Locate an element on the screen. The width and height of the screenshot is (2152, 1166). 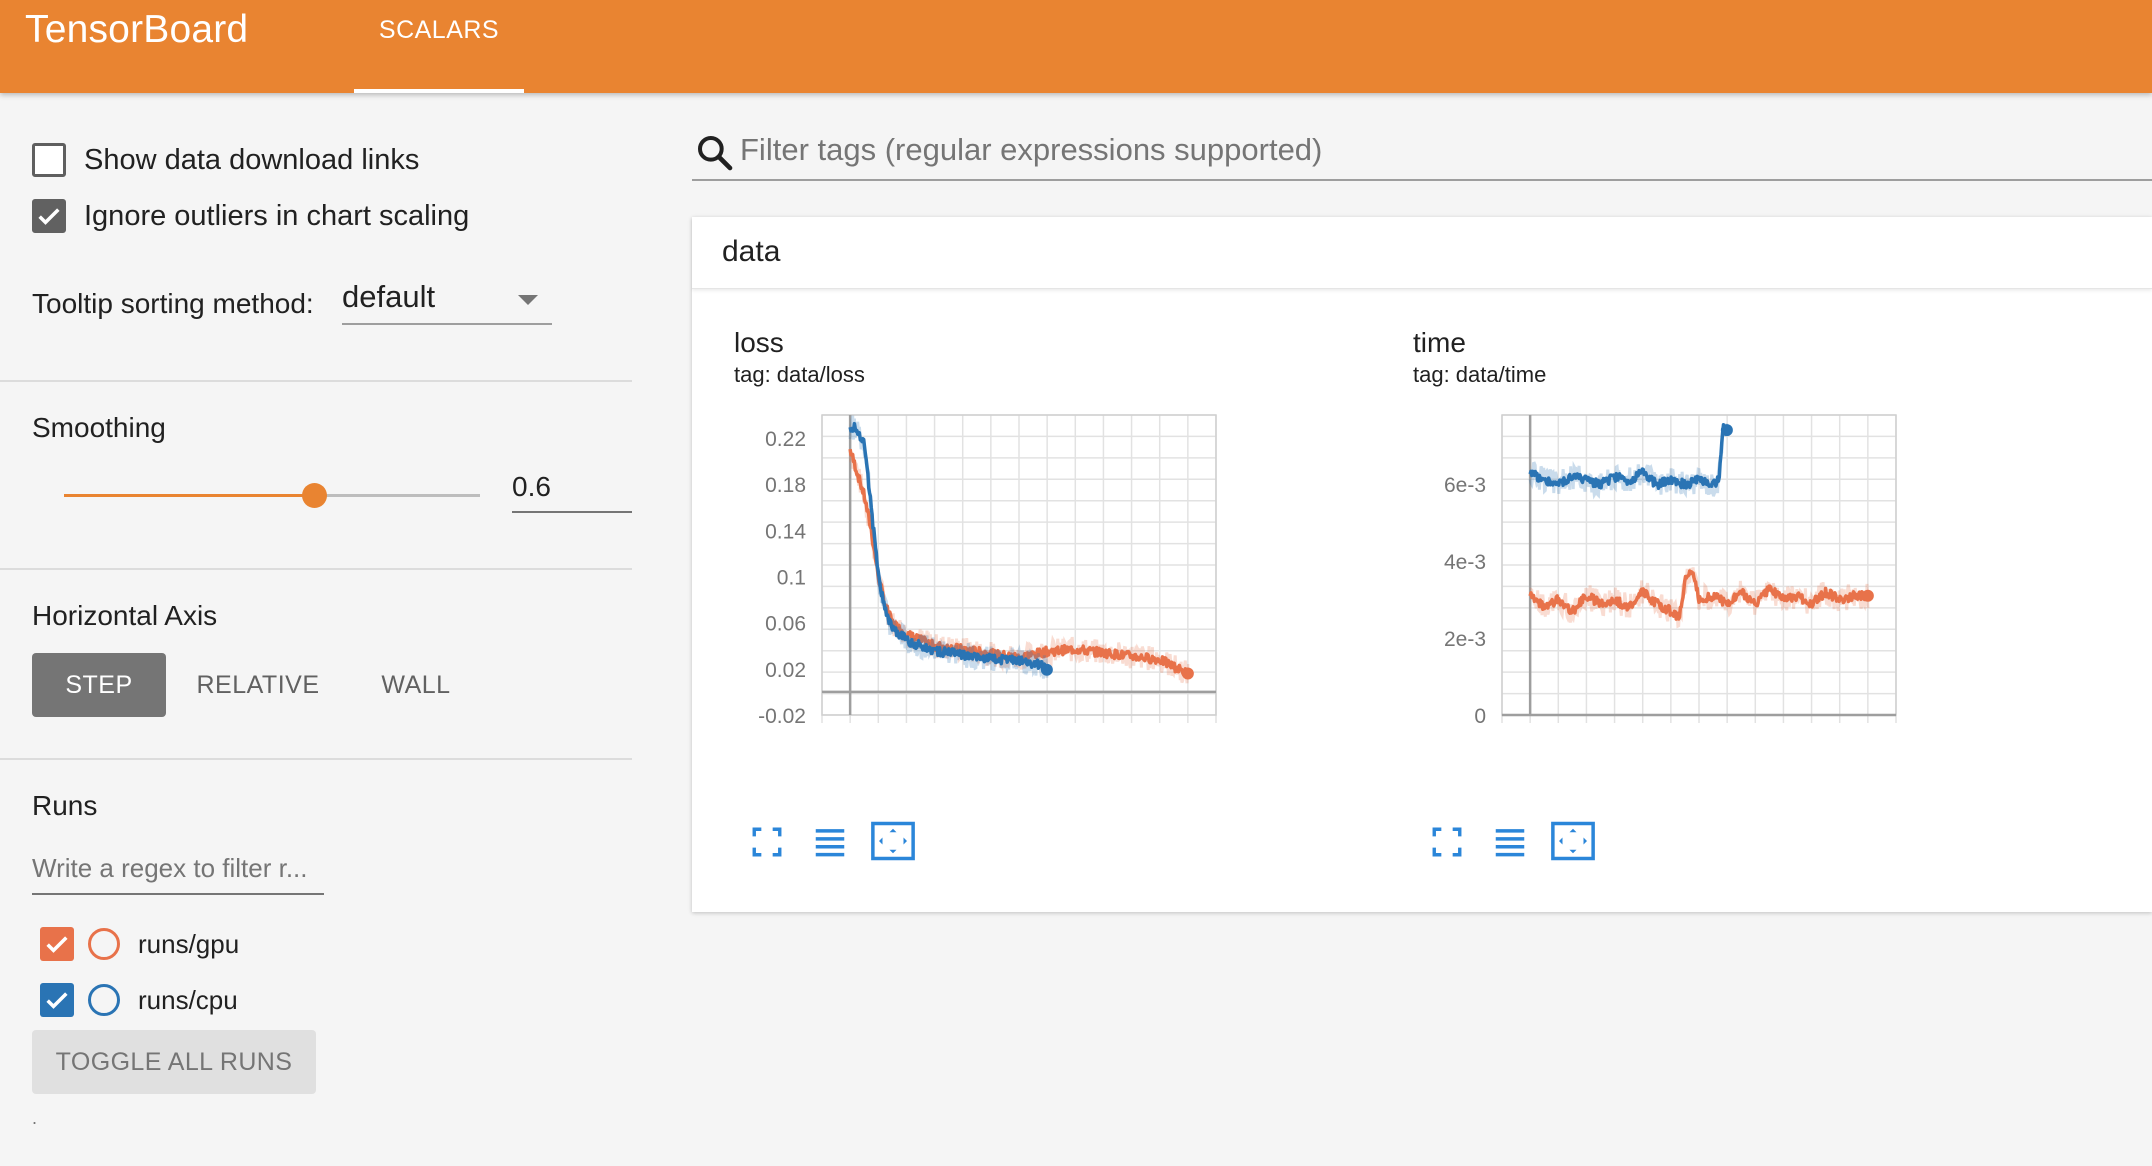
run-item-cpu: runs/cpu is located at coordinates (139, 1000).